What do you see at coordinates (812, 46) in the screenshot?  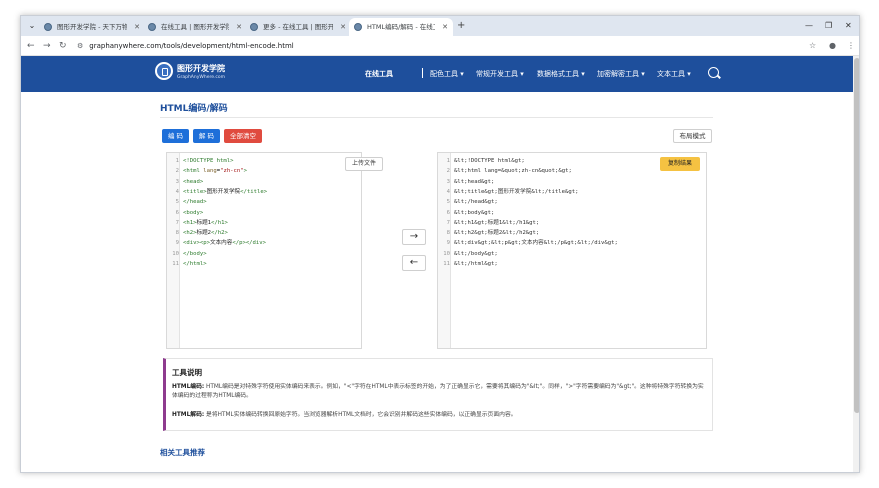 I see `bookmark-star-icon: ☆` at bounding box center [812, 46].